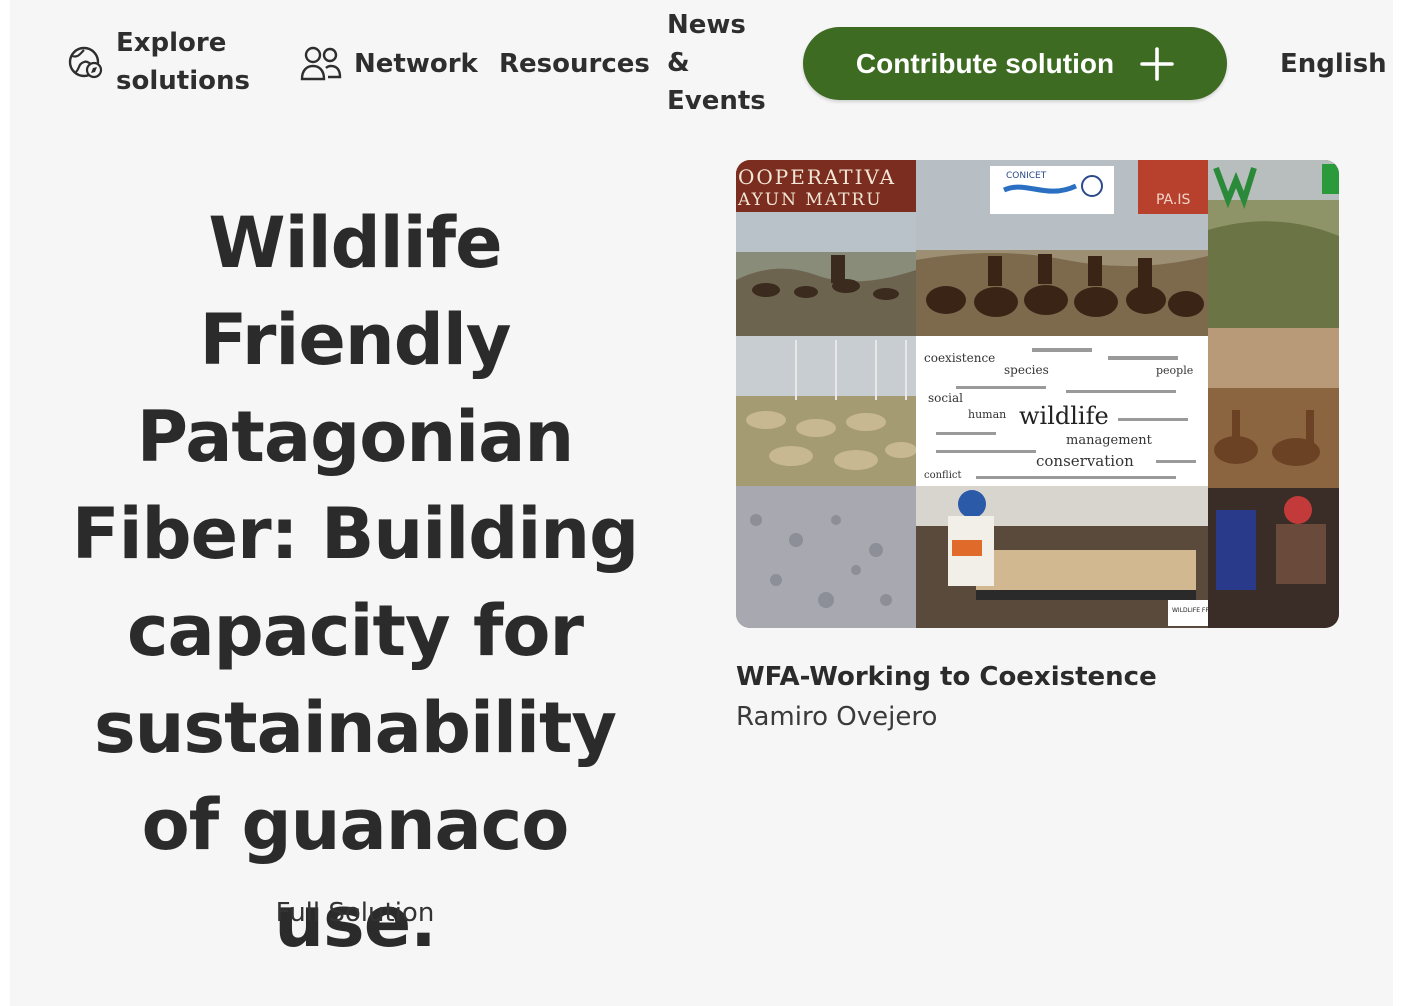  What do you see at coordinates (321, 63) in the screenshot?
I see `people-icon` at bounding box center [321, 63].